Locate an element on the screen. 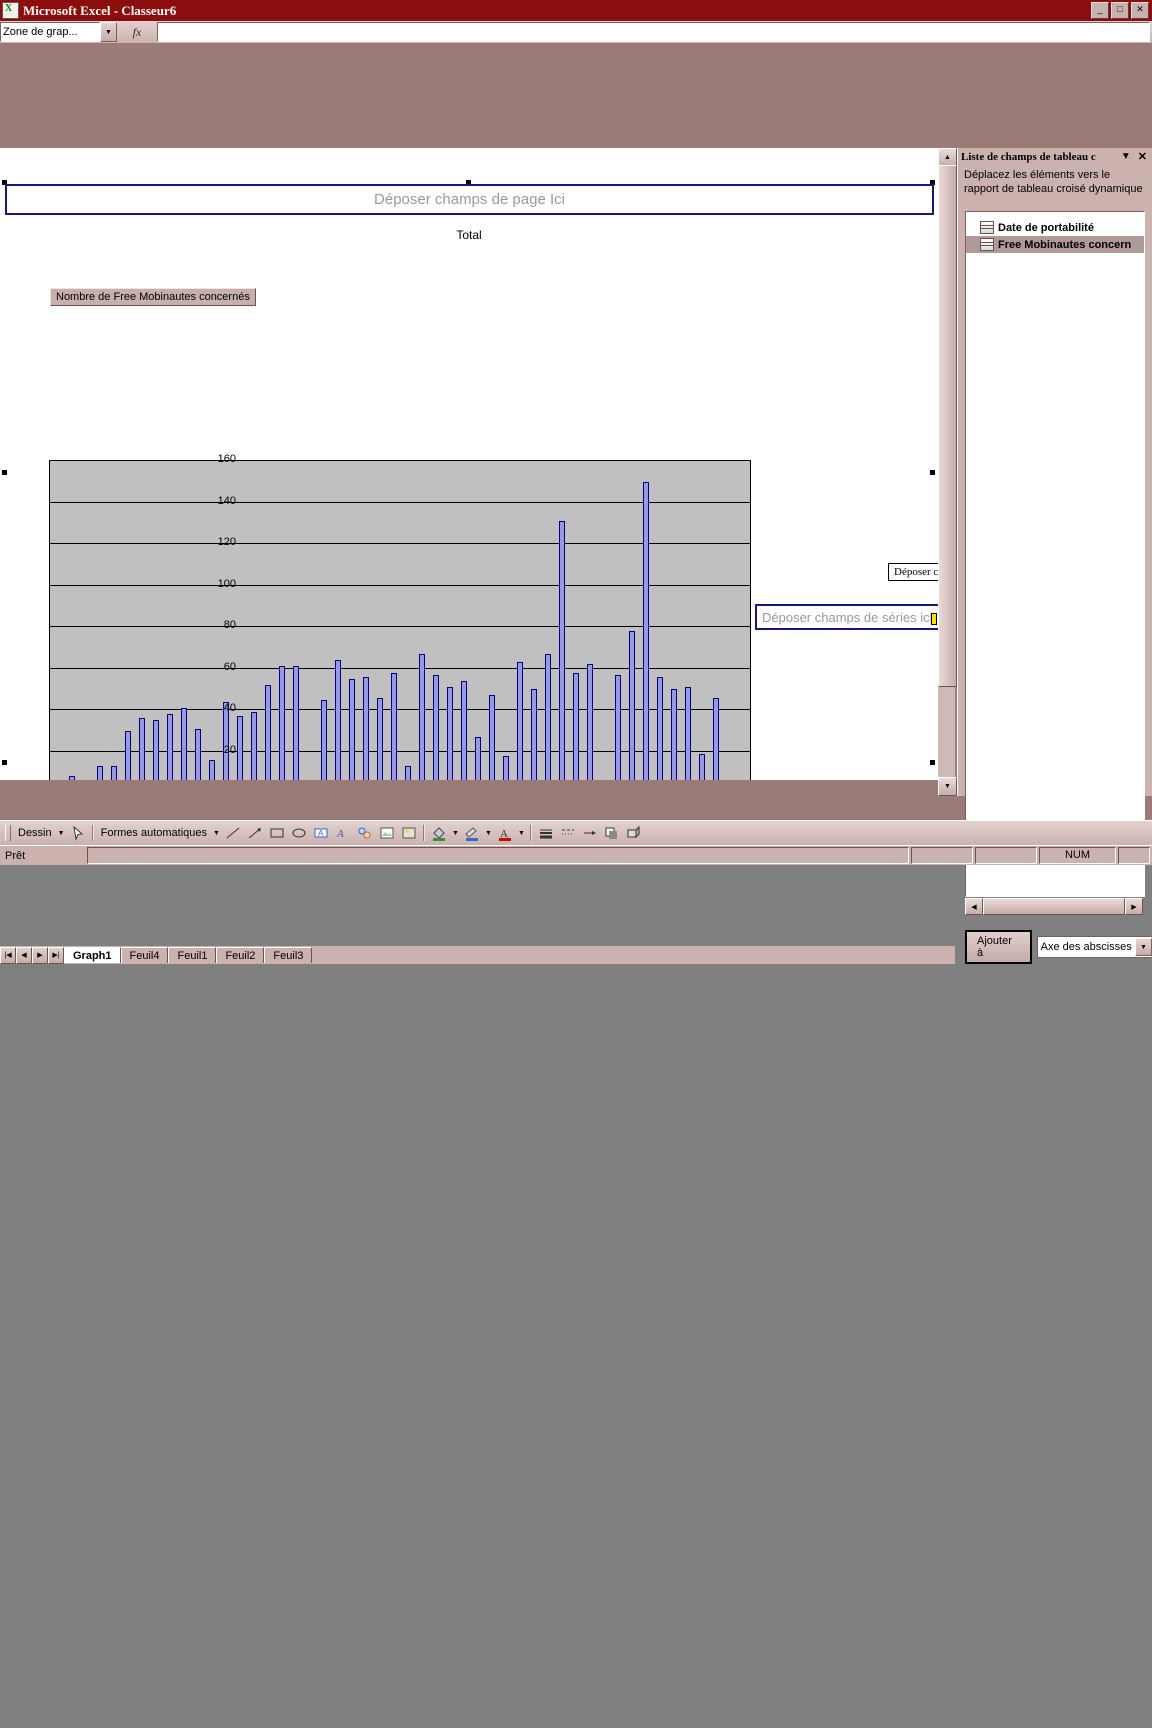 The height and width of the screenshot is (1728, 1152). autoshapes-dropdown-icon: ▼ is located at coordinates (216, 833).